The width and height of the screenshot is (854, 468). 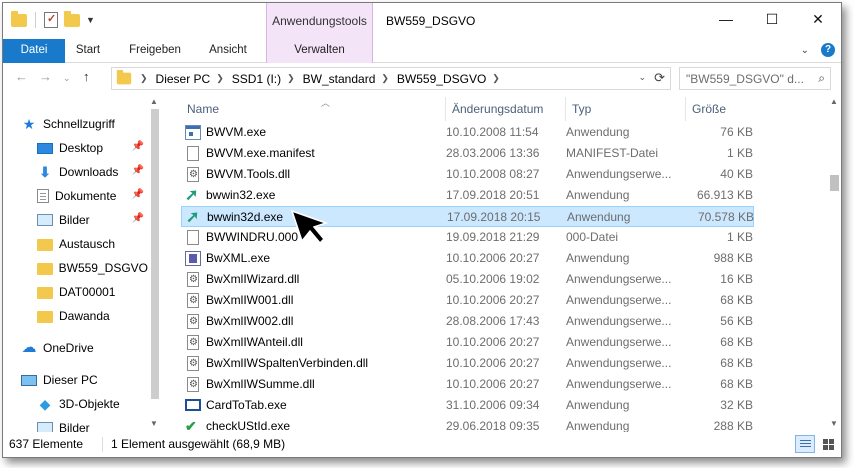 I want to click on window-controls: — ☐ ✕, so click(x=772, y=19).